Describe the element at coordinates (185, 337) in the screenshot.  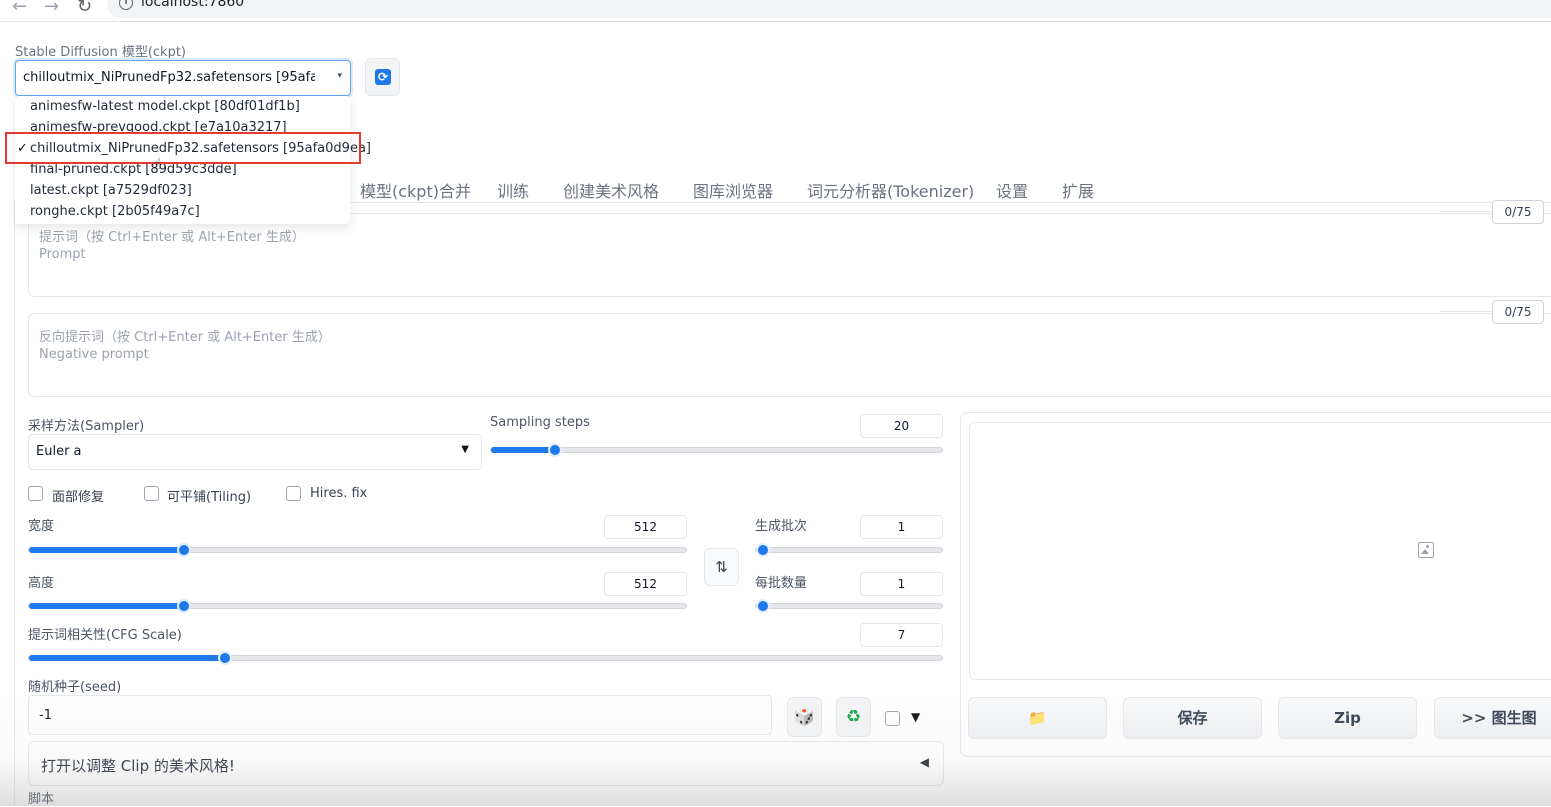
I see `negative-prompt-title: 反向提示词（按 Ctrl+Enter 或 Alt+Enter 生成）` at that location.